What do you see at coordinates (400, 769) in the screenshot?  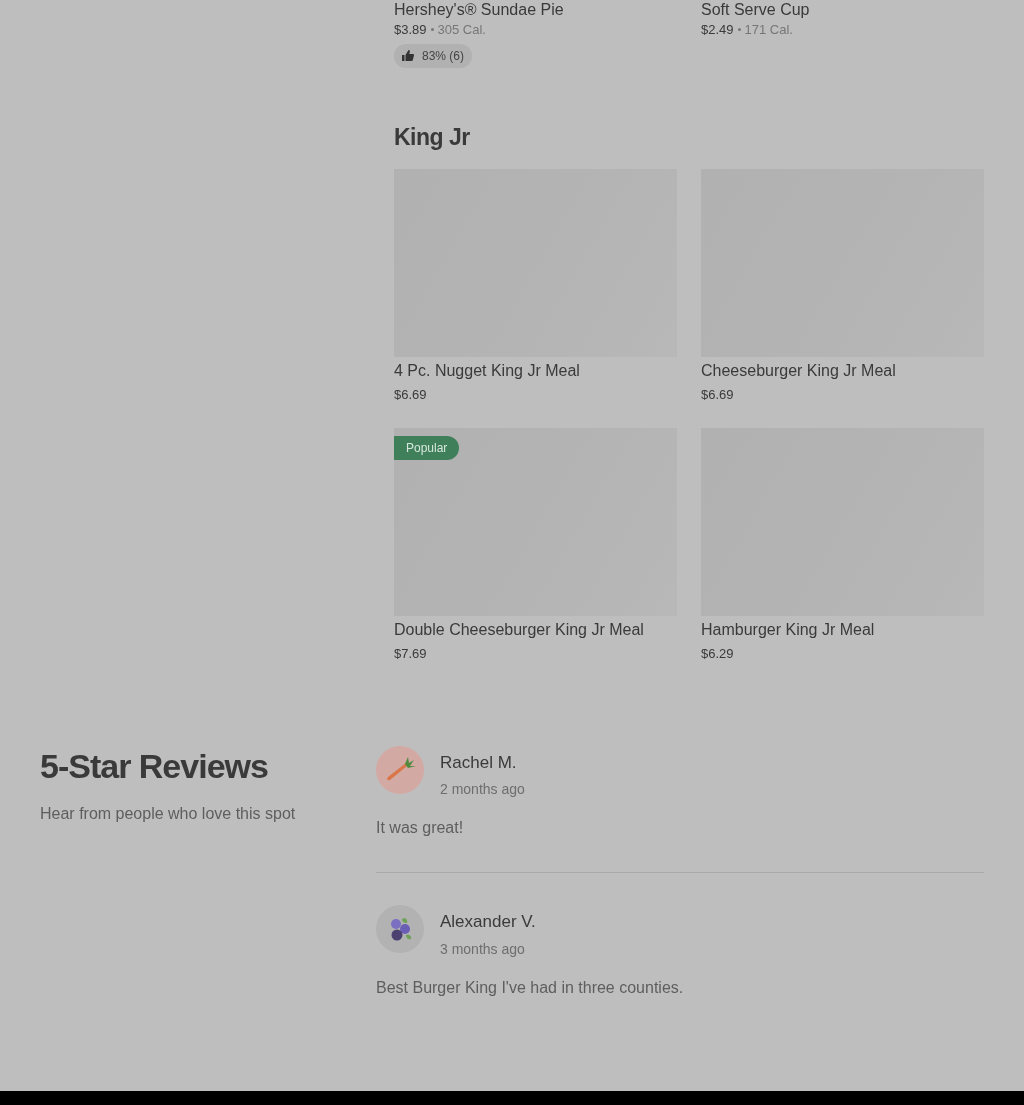 I see `carrot-avatar-icon` at bounding box center [400, 769].